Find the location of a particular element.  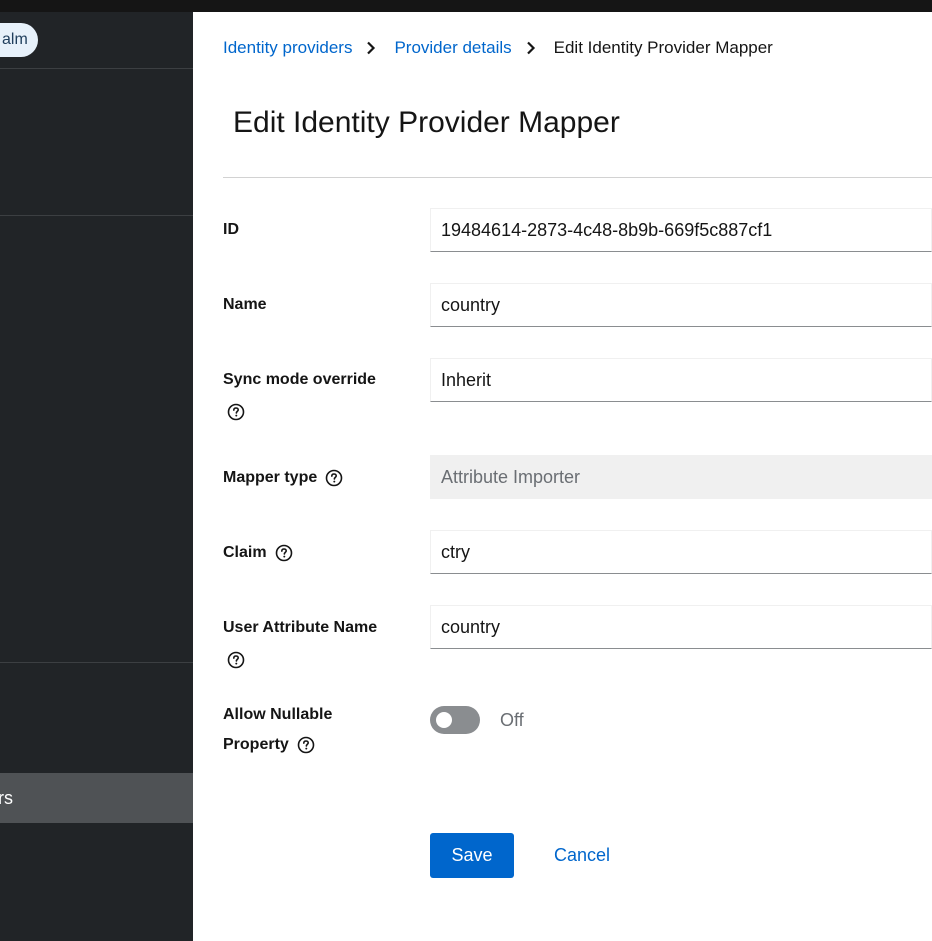

allow-nullable-label: Allow Nullable is located at coordinates (278, 714).